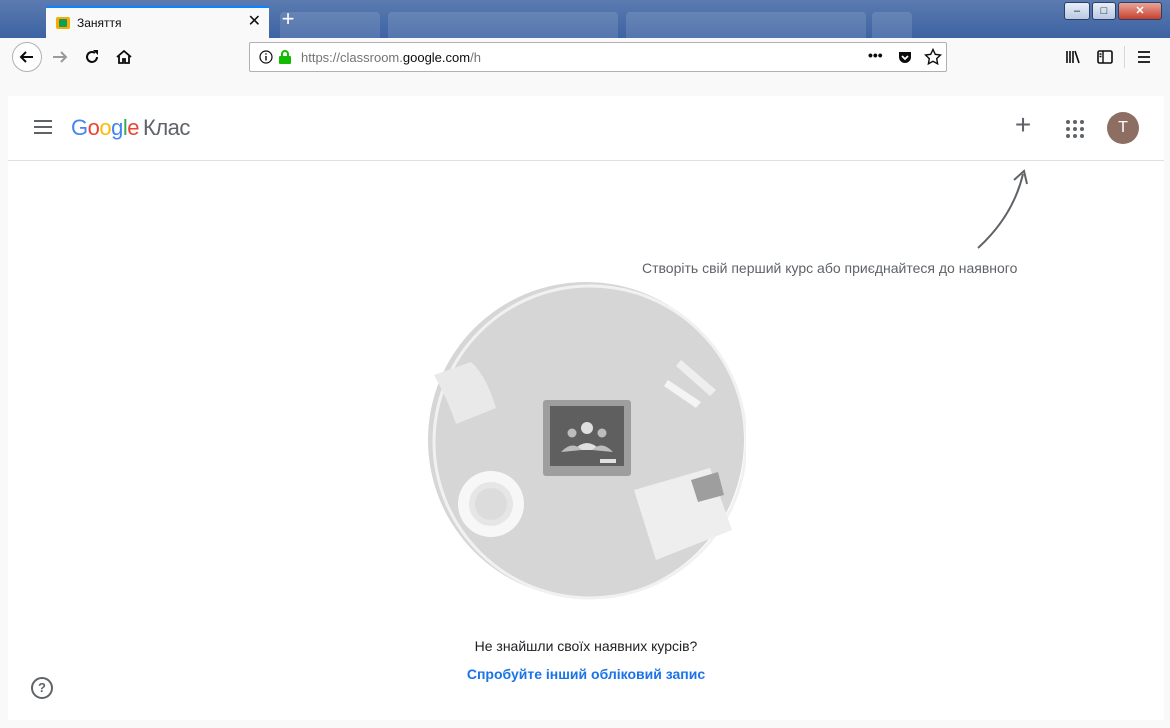 This screenshot has width=1170, height=728. What do you see at coordinates (1105, 59) in the screenshot?
I see `sidebar-icon` at bounding box center [1105, 59].